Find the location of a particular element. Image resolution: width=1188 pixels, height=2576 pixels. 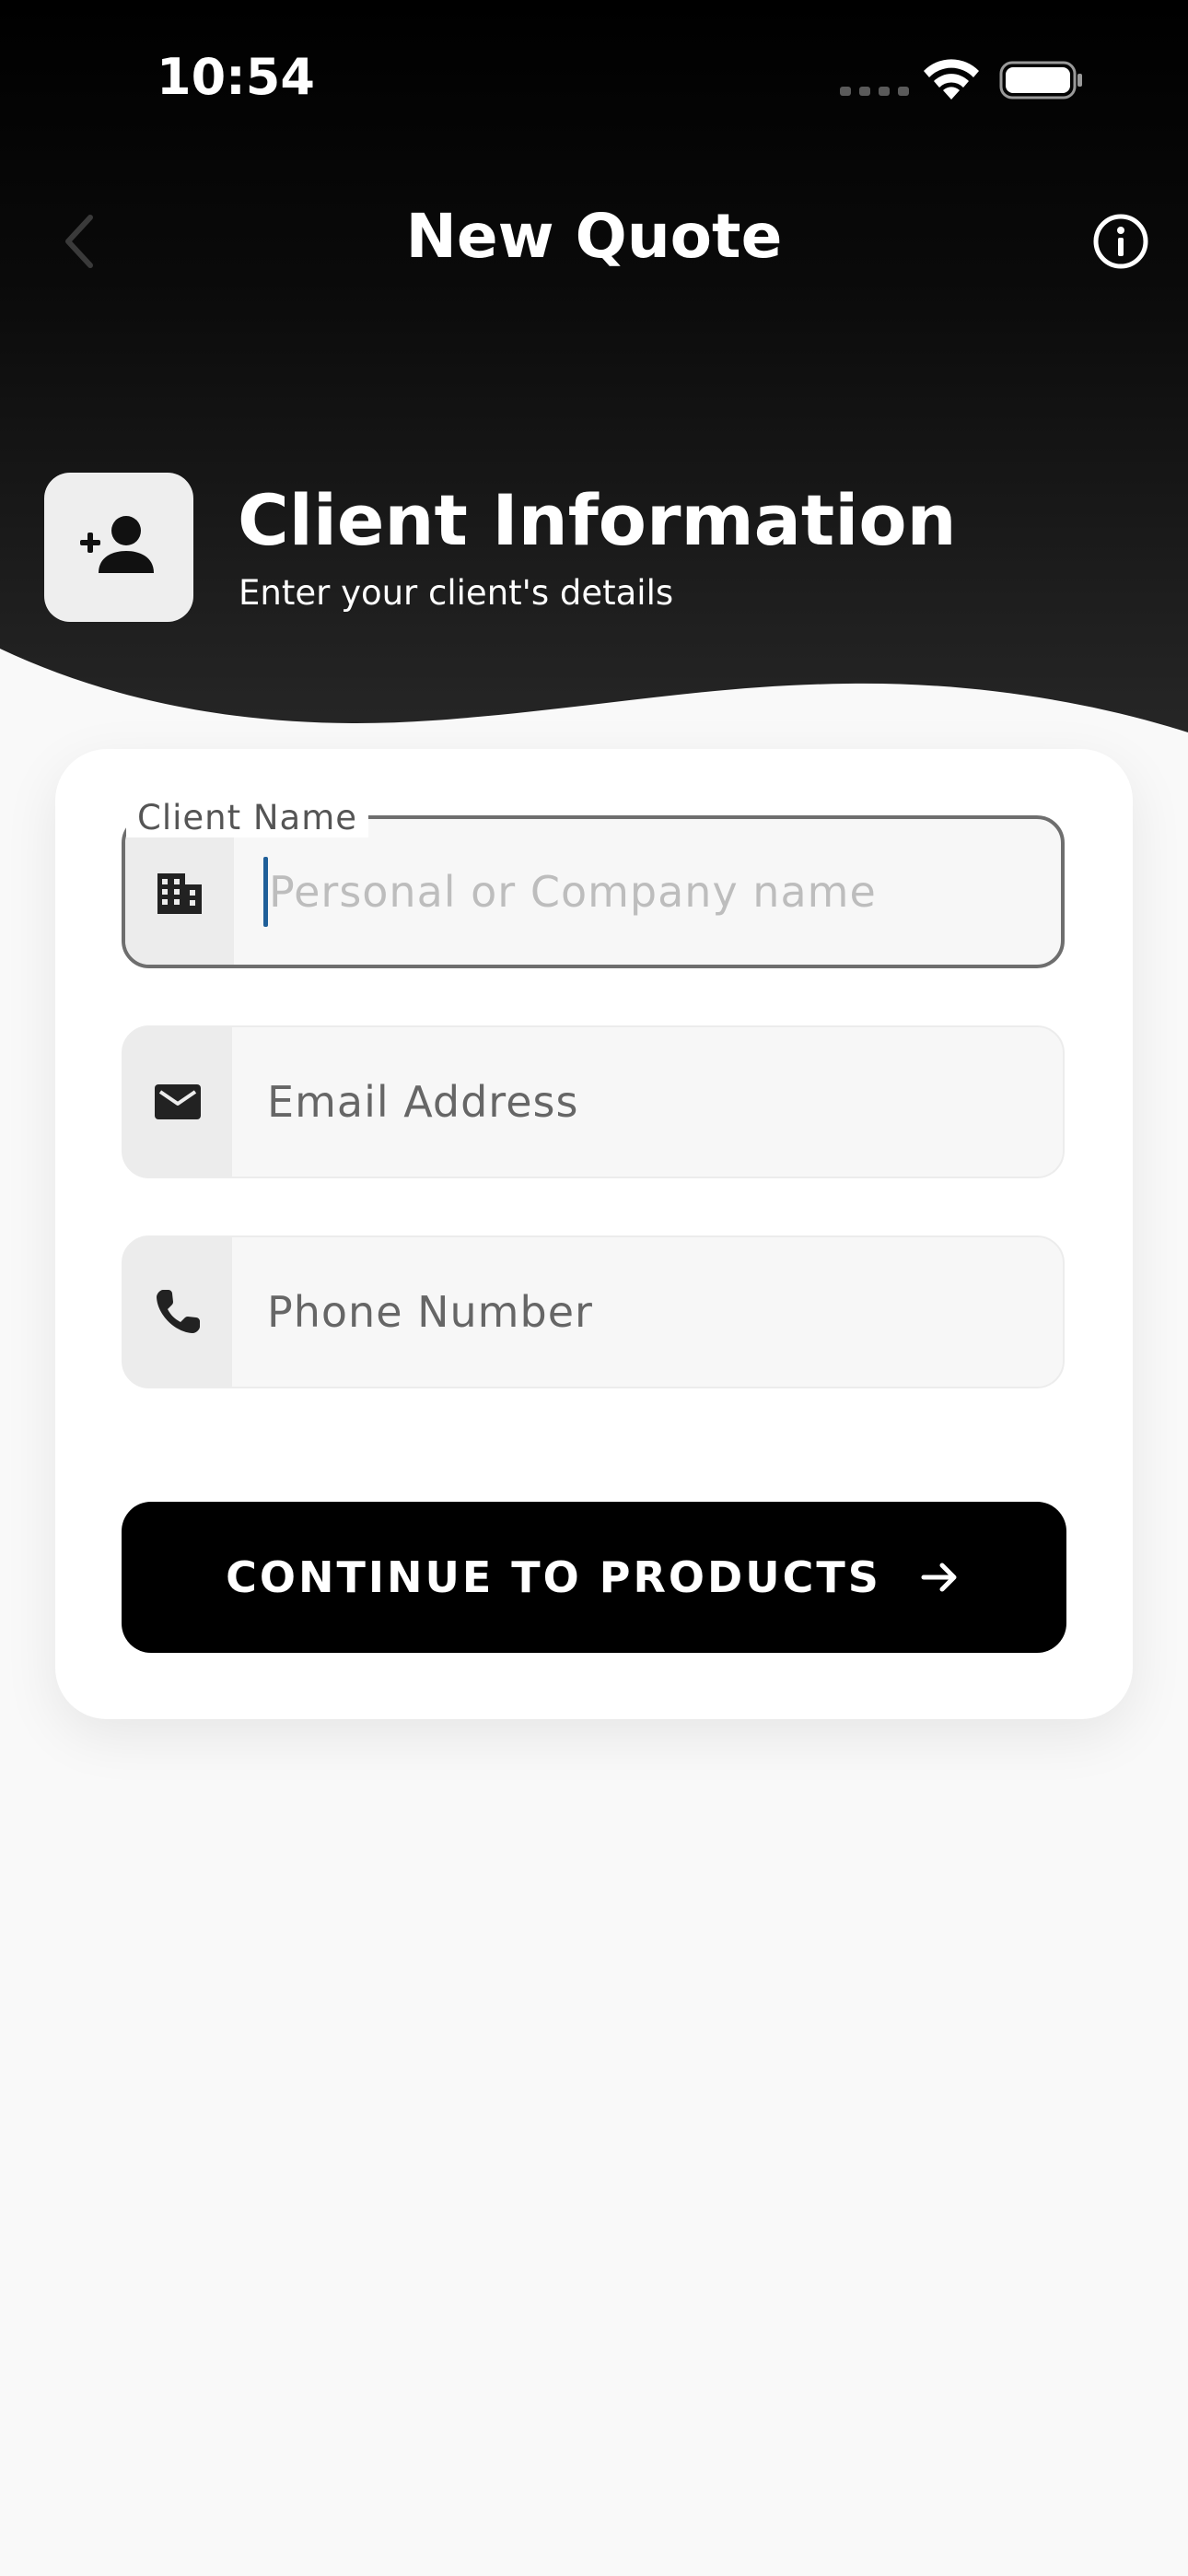

building-icon is located at coordinates (179, 893).